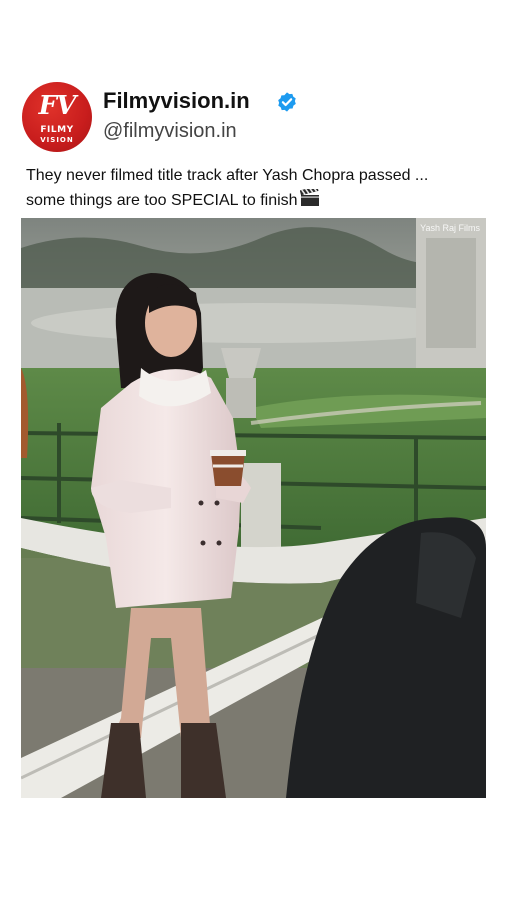 Image resolution: width=507 pixels, height=900 pixels. What do you see at coordinates (57, 106) in the screenshot?
I see `avatar-logo: FV` at bounding box center [57, 106].